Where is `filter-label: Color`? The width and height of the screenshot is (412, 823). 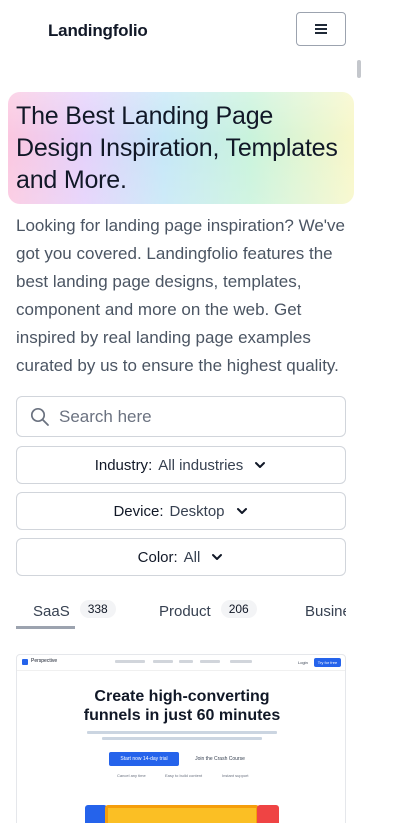 filter-label: Color is located at coordinates (155, 557).